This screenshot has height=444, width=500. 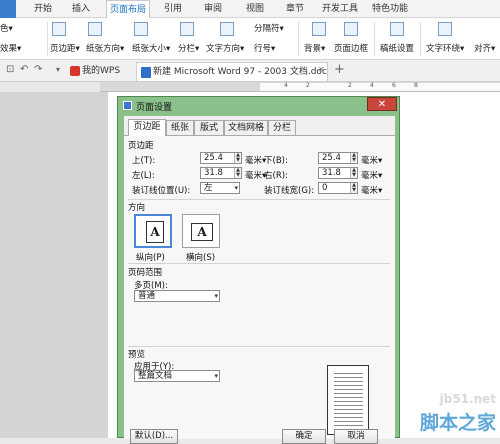 What do you see at coordinates (331, 173) in the screenshot?
I see `right-margin-value: 31.8` at bounding box center [331, 173].